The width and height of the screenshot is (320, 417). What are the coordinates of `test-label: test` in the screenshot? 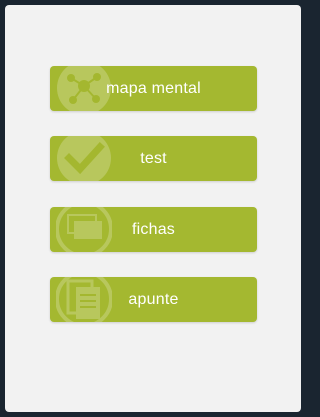 It's located at (153, 158).